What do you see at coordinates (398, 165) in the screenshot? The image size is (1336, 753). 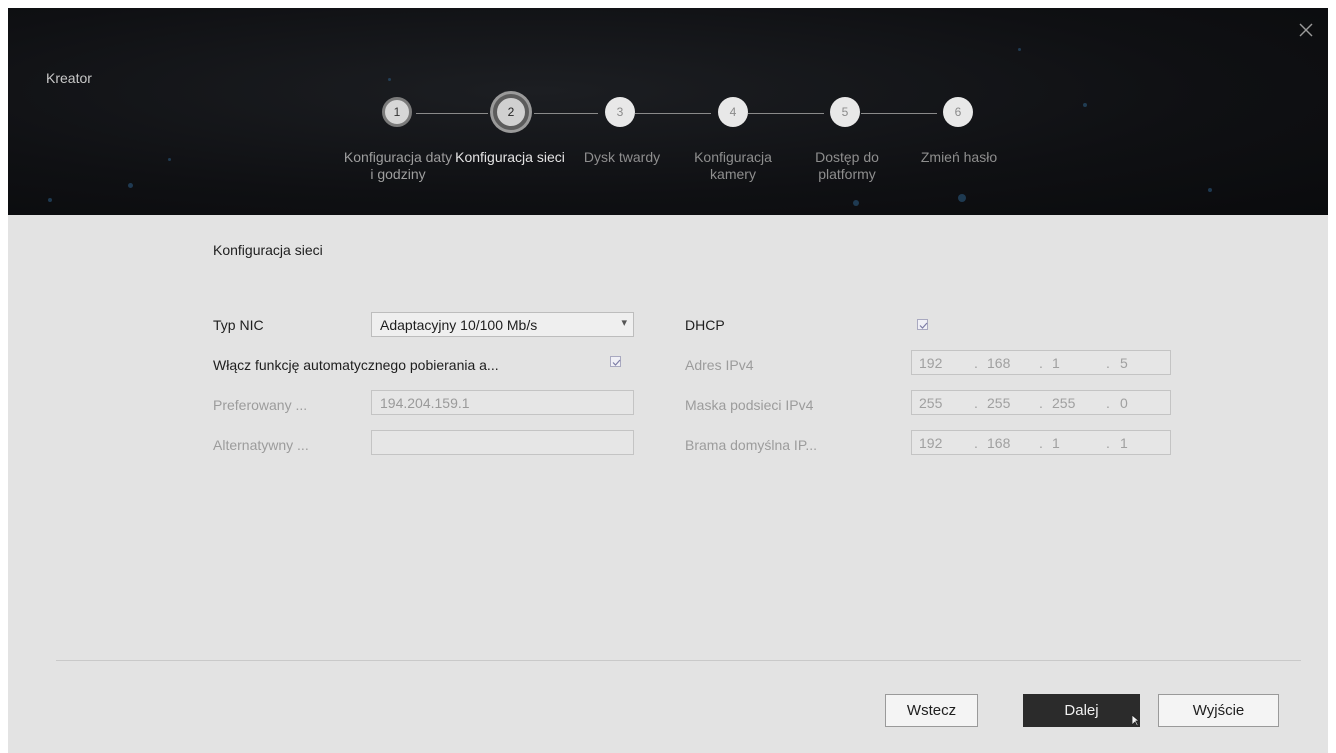 I see `step-1-label: Konfiguracja daty i godziny` at bounding box center [398, 165].